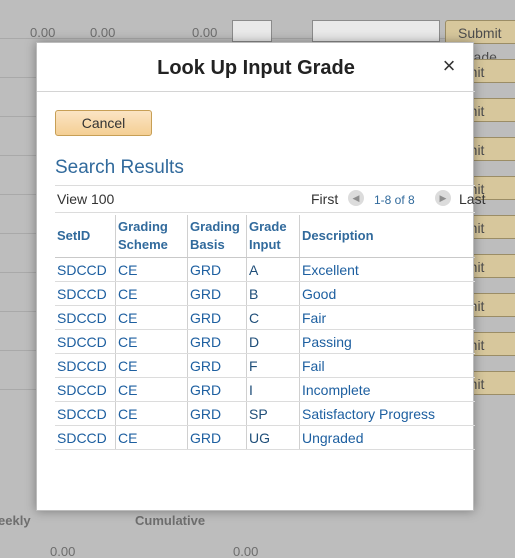  I want to click on column-header-grading-basis: Grading Basis, so click(217, 236).